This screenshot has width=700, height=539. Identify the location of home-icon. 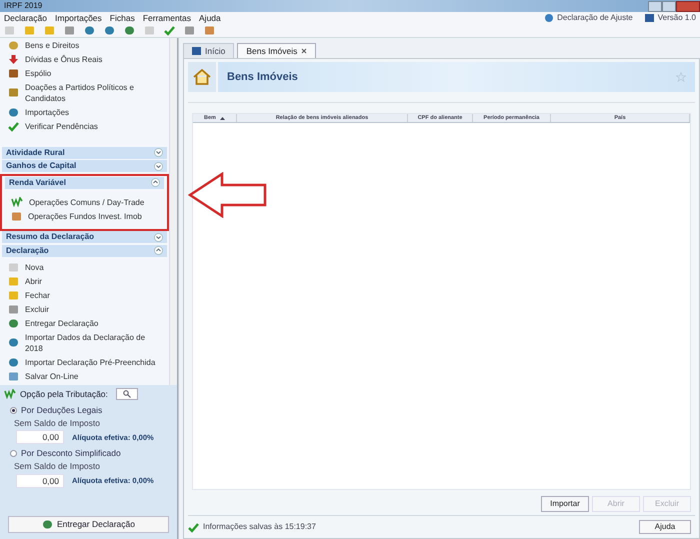
(202, 77).